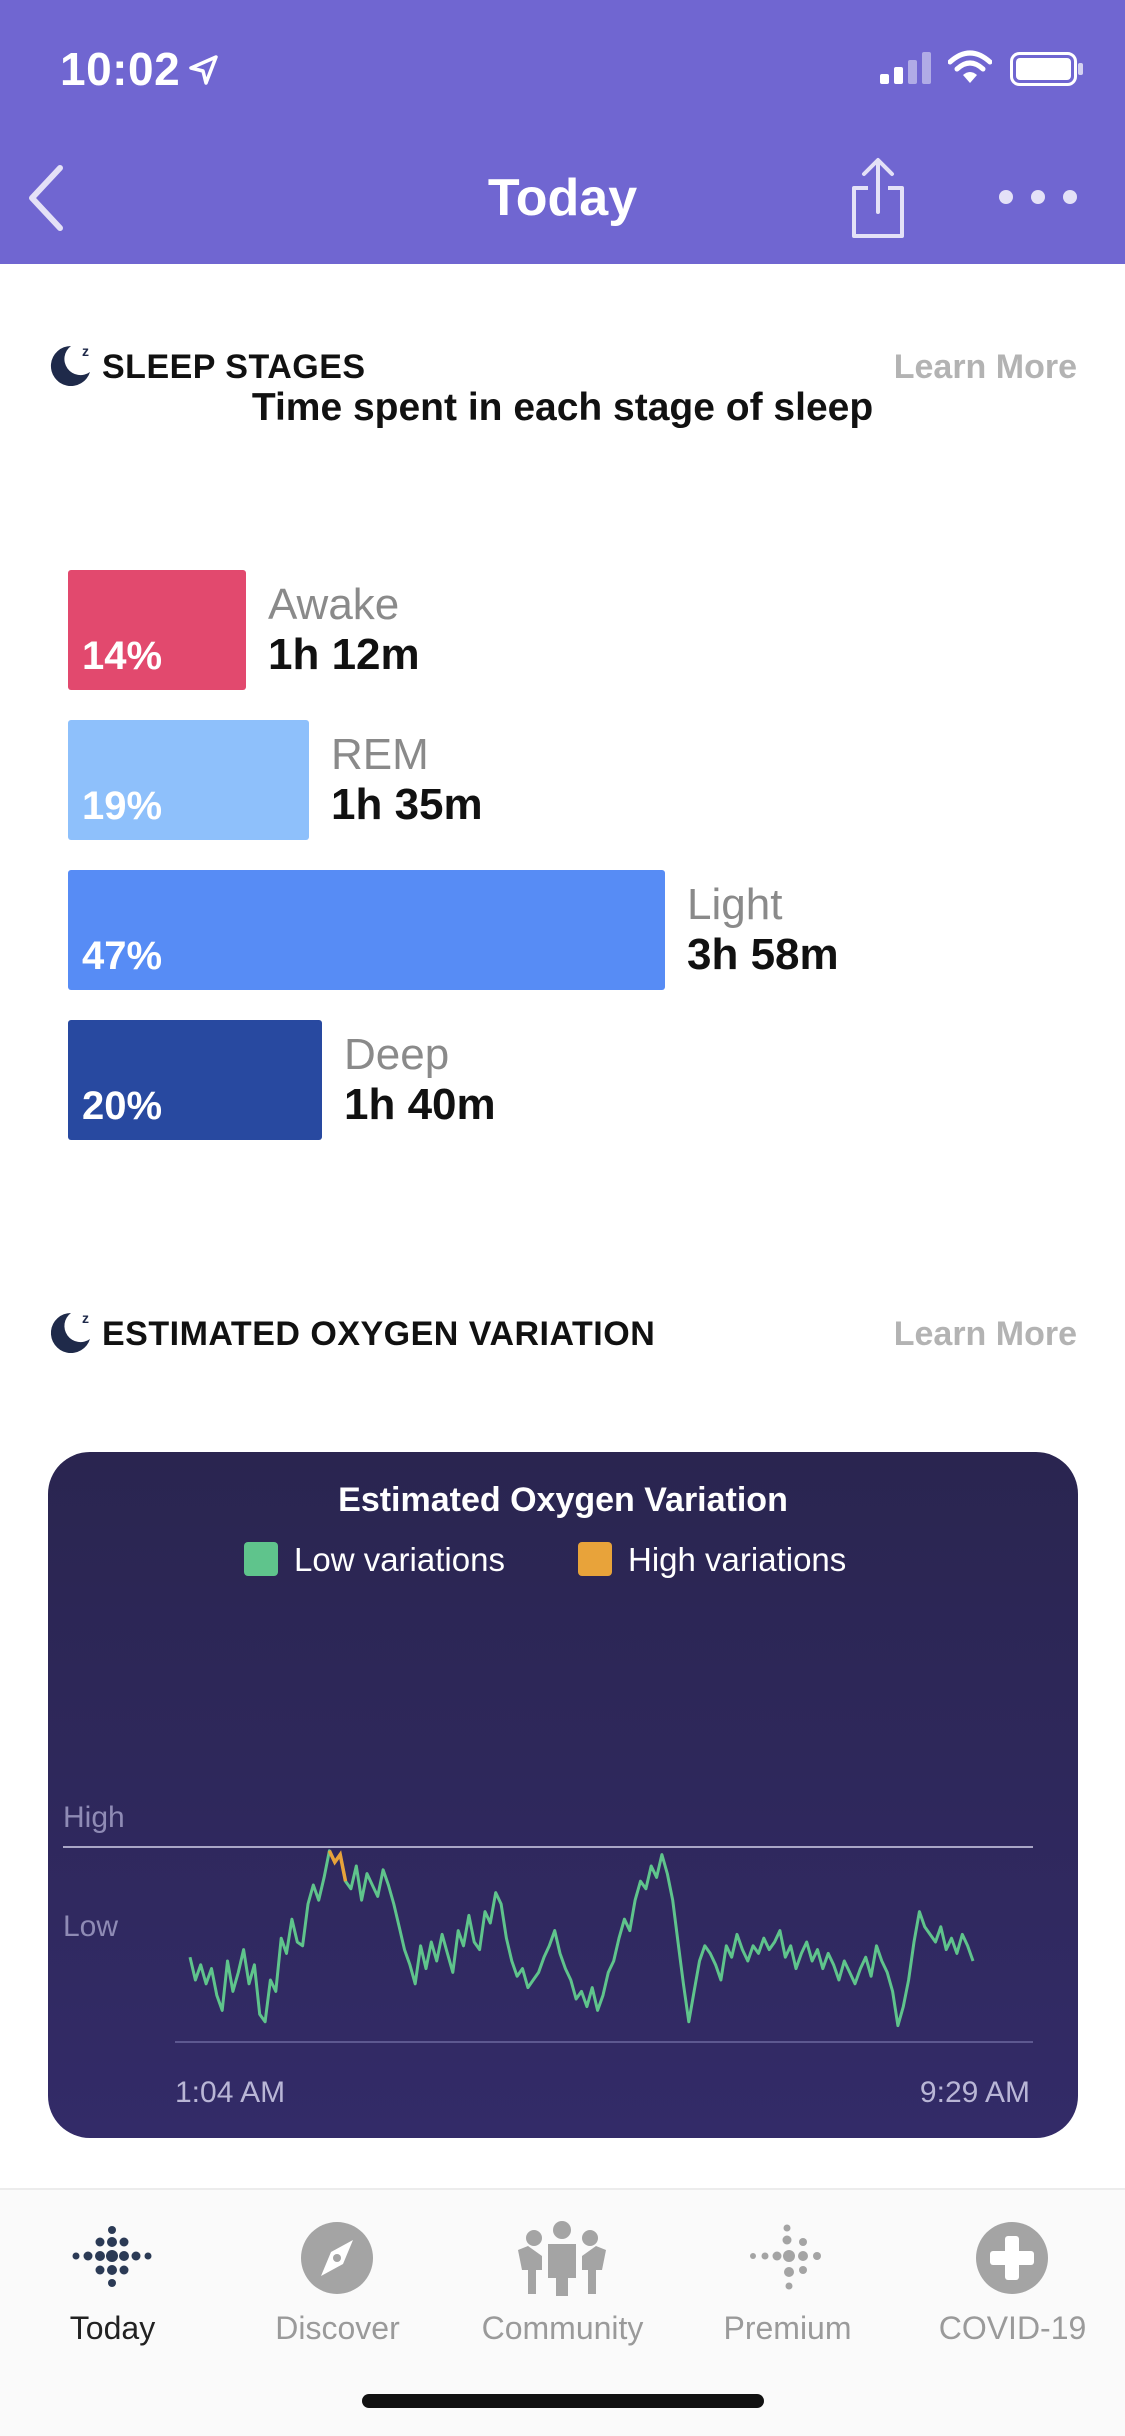 The image size is (1125, 2436). Describe the element at coordinates (563, 1500) in the screenshot. I see `chart-title: Estimated Oxygen Variation` at that location.